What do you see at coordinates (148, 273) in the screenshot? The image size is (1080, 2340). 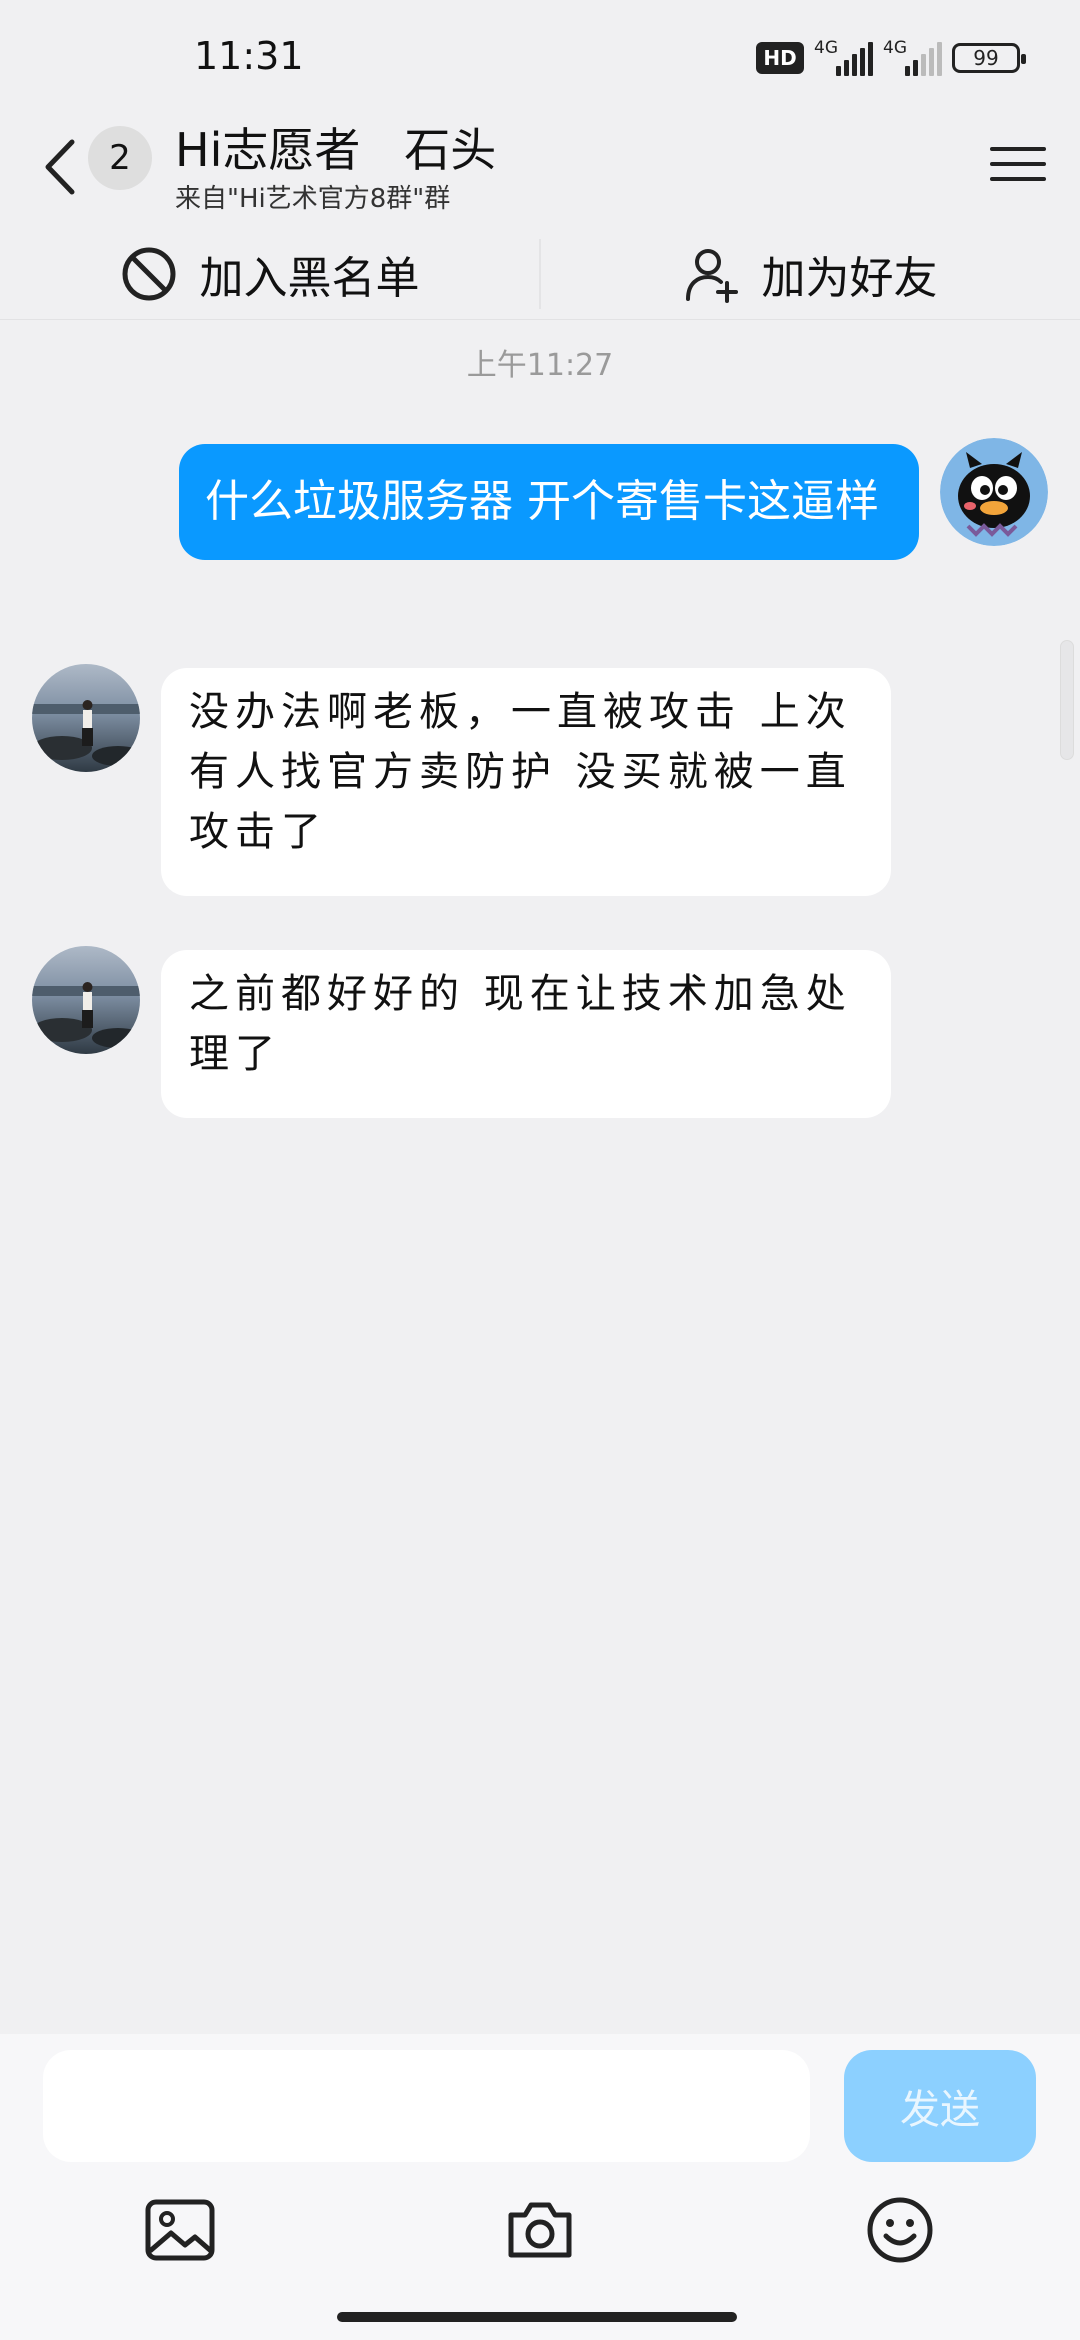 I see `block-icon` at bounding box center [148, 273].